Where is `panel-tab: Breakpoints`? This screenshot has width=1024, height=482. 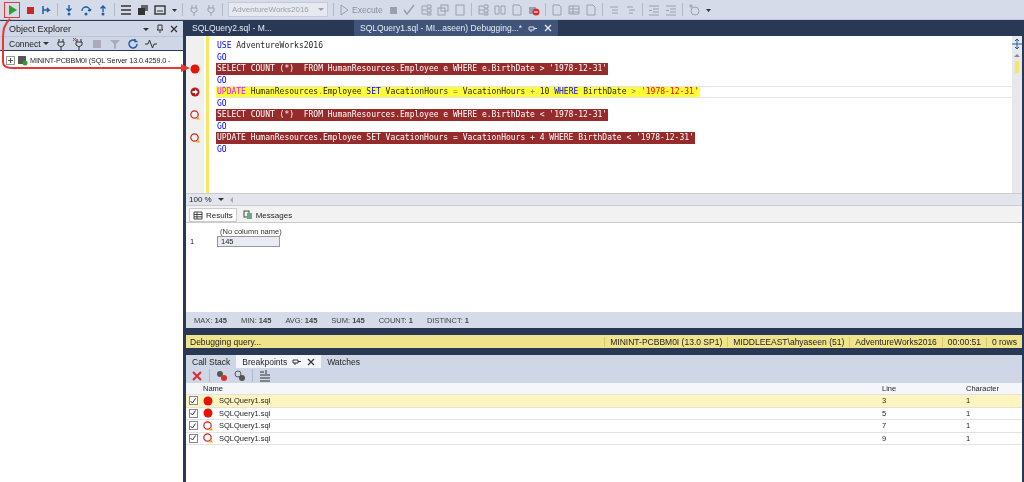
panel-tab: Breakpoints is located at coordinates (279, 361).